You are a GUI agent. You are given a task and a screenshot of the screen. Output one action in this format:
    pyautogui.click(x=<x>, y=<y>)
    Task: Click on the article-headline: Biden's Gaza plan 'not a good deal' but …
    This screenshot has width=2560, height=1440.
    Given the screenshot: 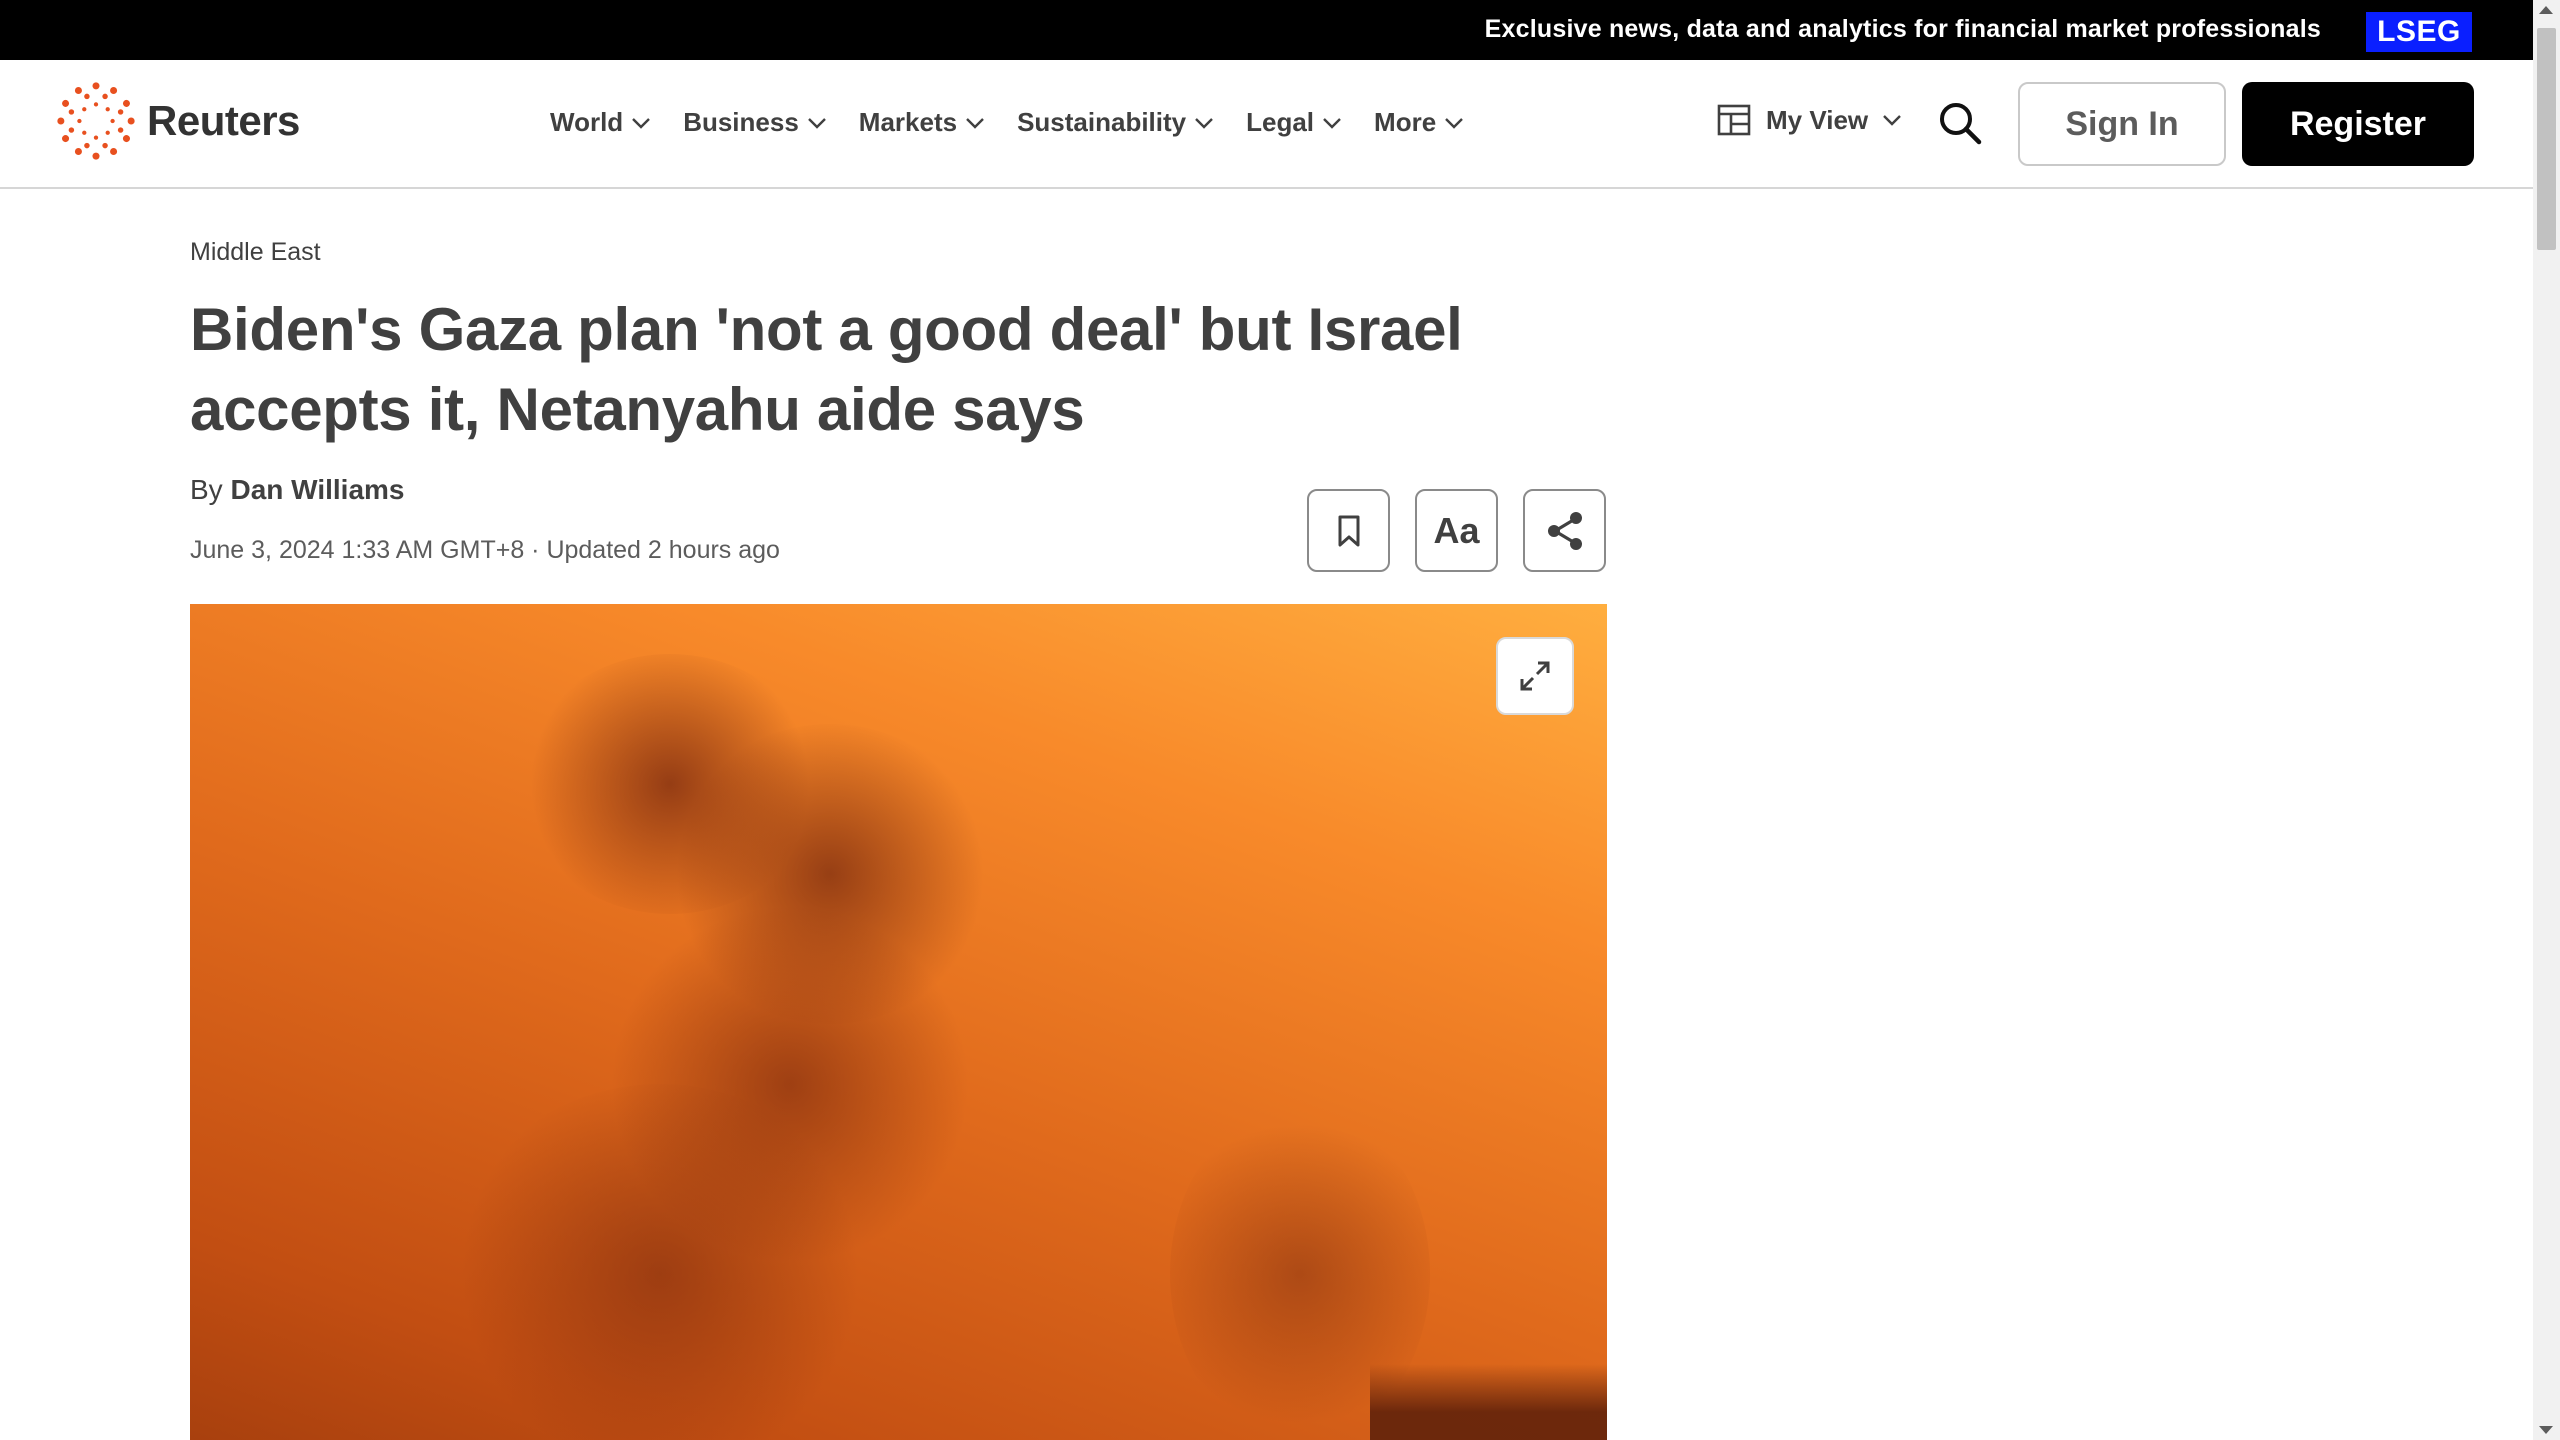 What is the action you would take?
    pyautogui.click(x=826, y=369)
    